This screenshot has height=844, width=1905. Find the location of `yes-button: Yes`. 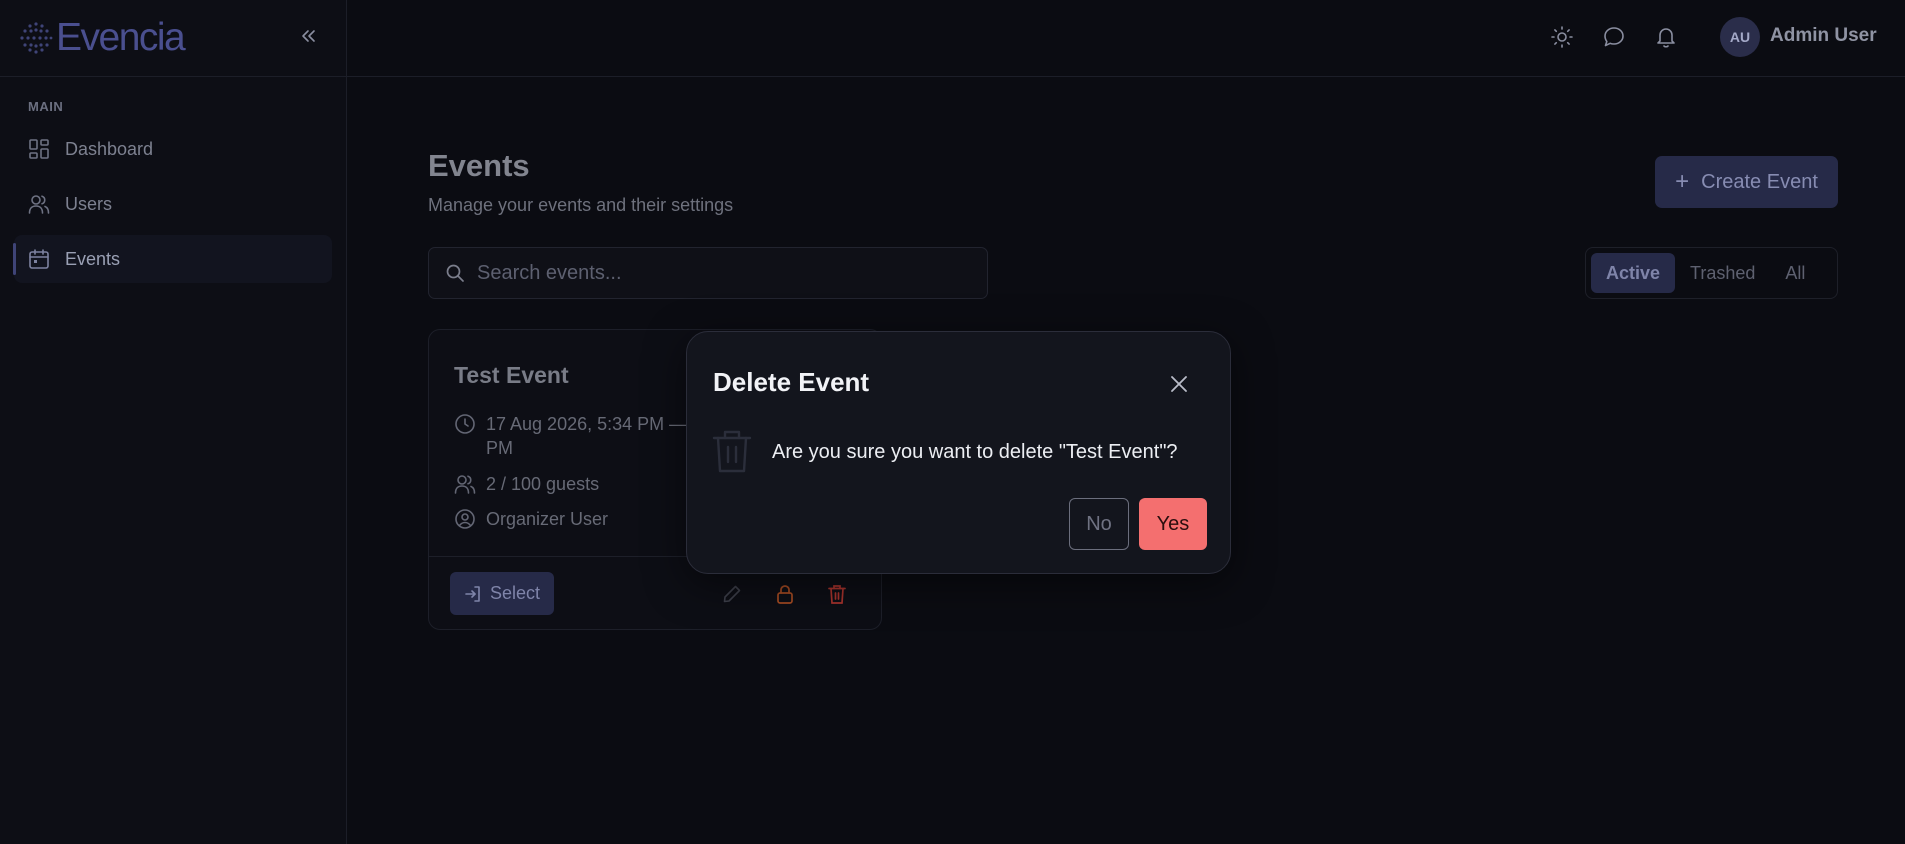

yes-button: Yes is located at coordinates (1173, 524).